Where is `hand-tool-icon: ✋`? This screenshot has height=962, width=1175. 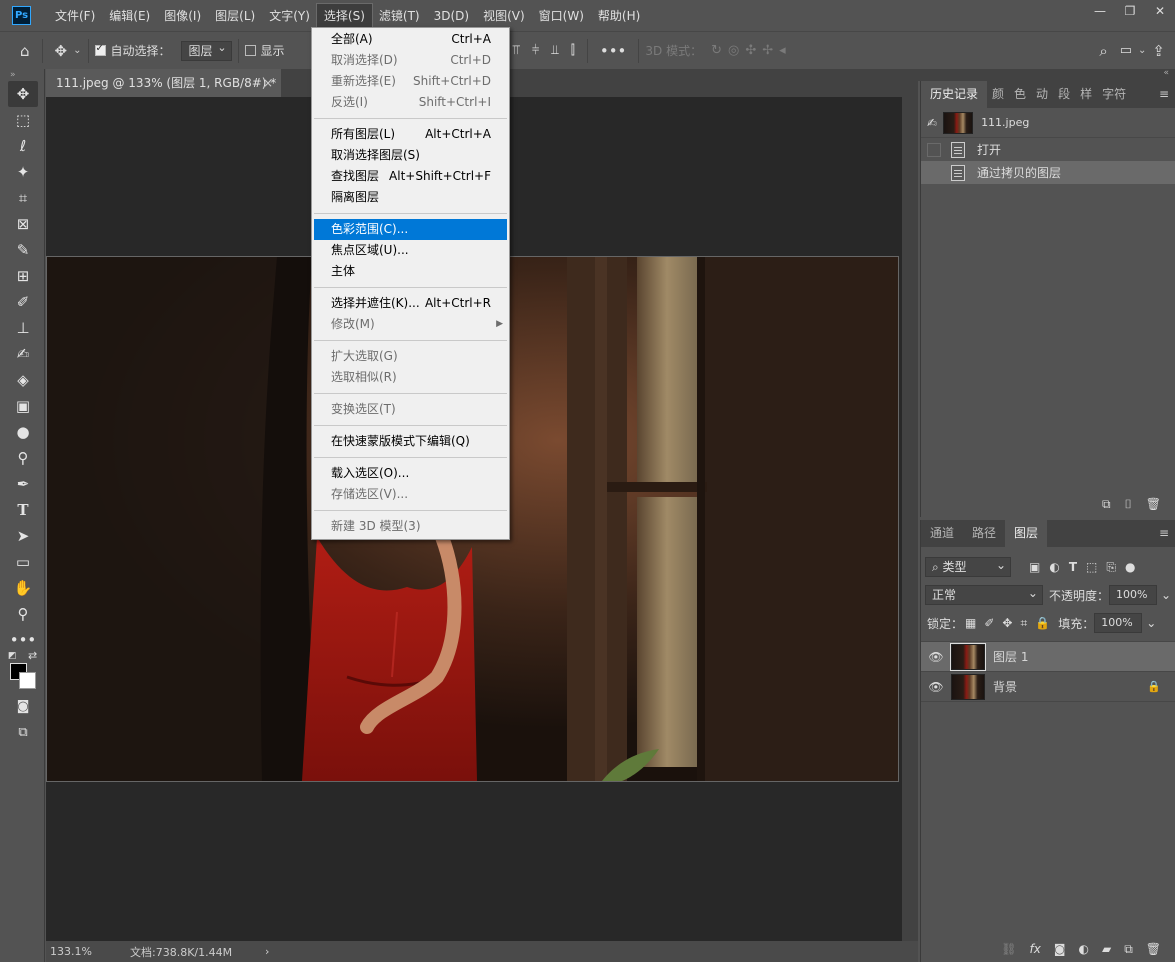 hand-tool-icon: ✋ is located at coordinates (23, 588).